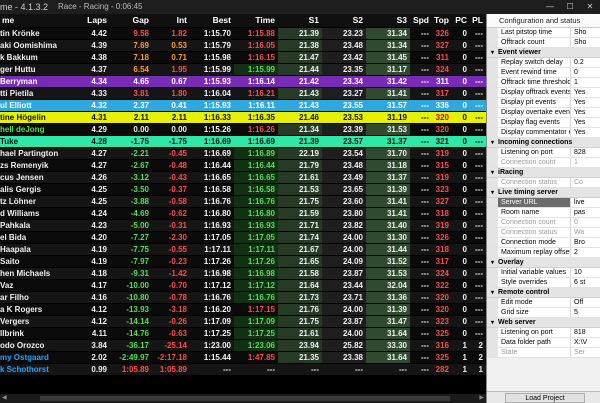  Describe the element at coordinates (543, 323) in the screenshot. I see `category-header: ▾ Web server` at that location.